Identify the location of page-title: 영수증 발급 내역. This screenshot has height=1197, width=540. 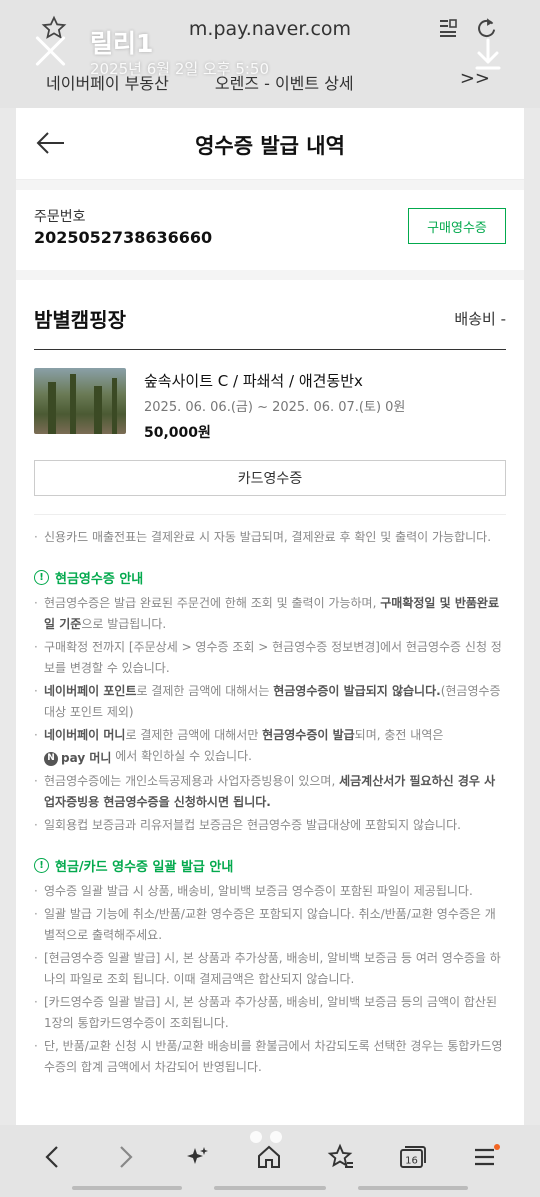
(270, 146).